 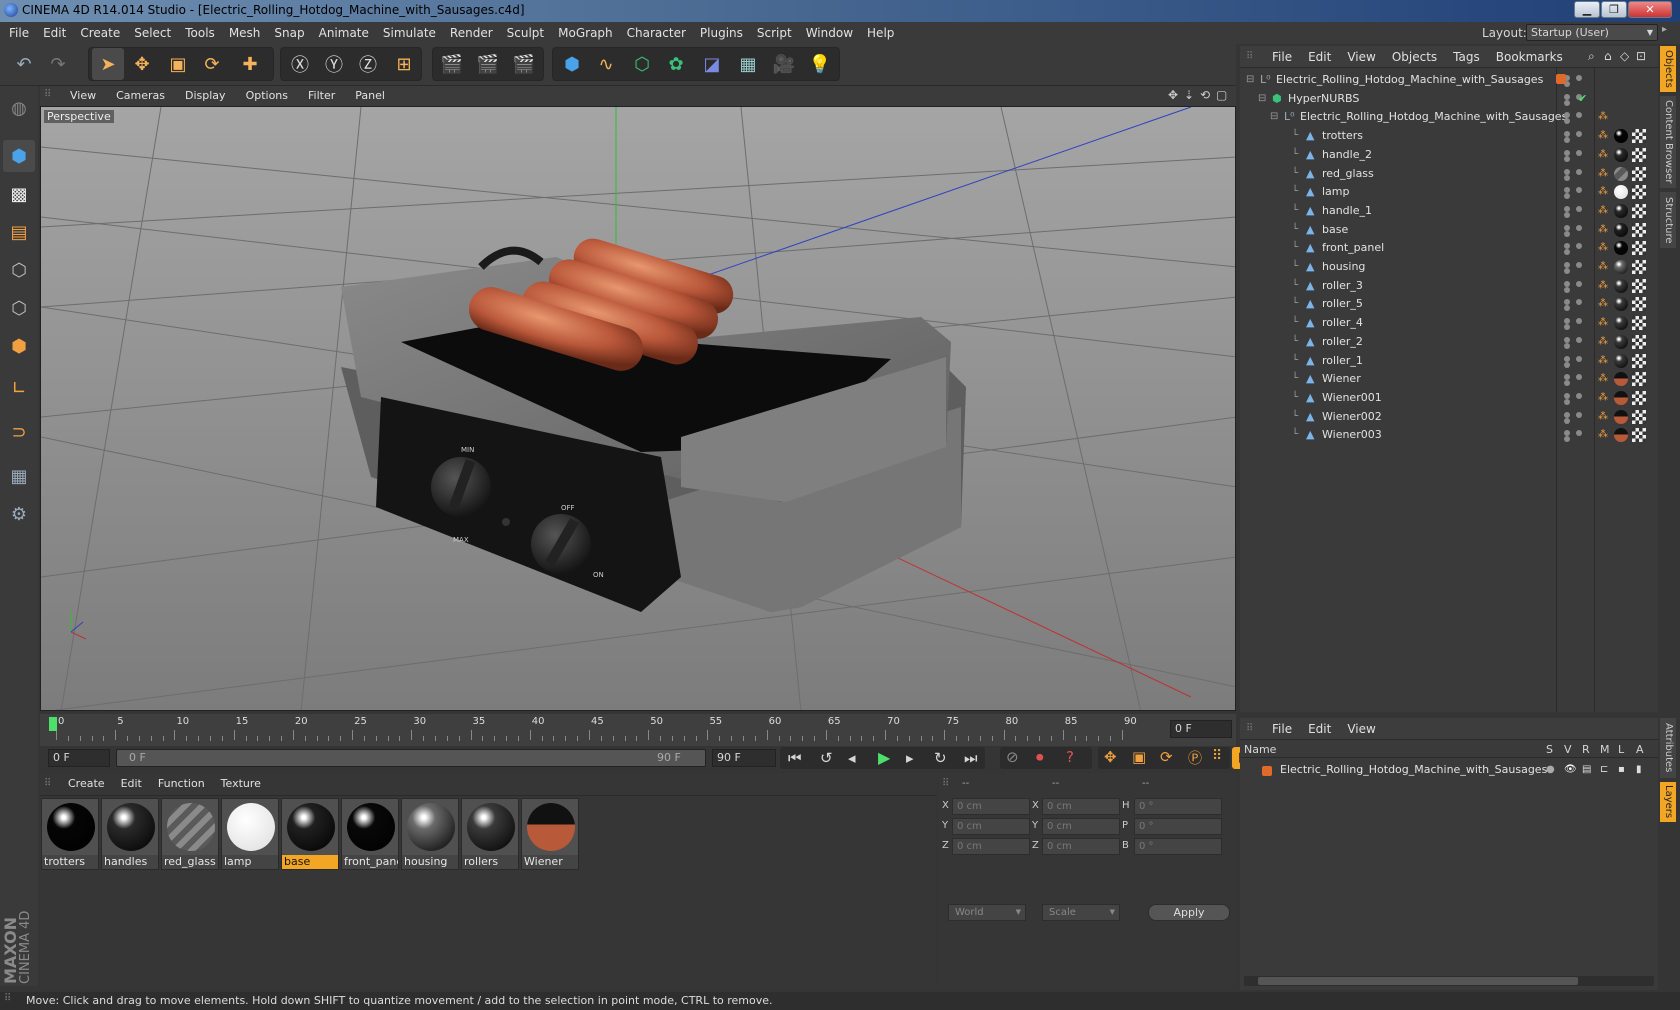 I want to click on material-trotters: trotters, so click(x=70, y=834).